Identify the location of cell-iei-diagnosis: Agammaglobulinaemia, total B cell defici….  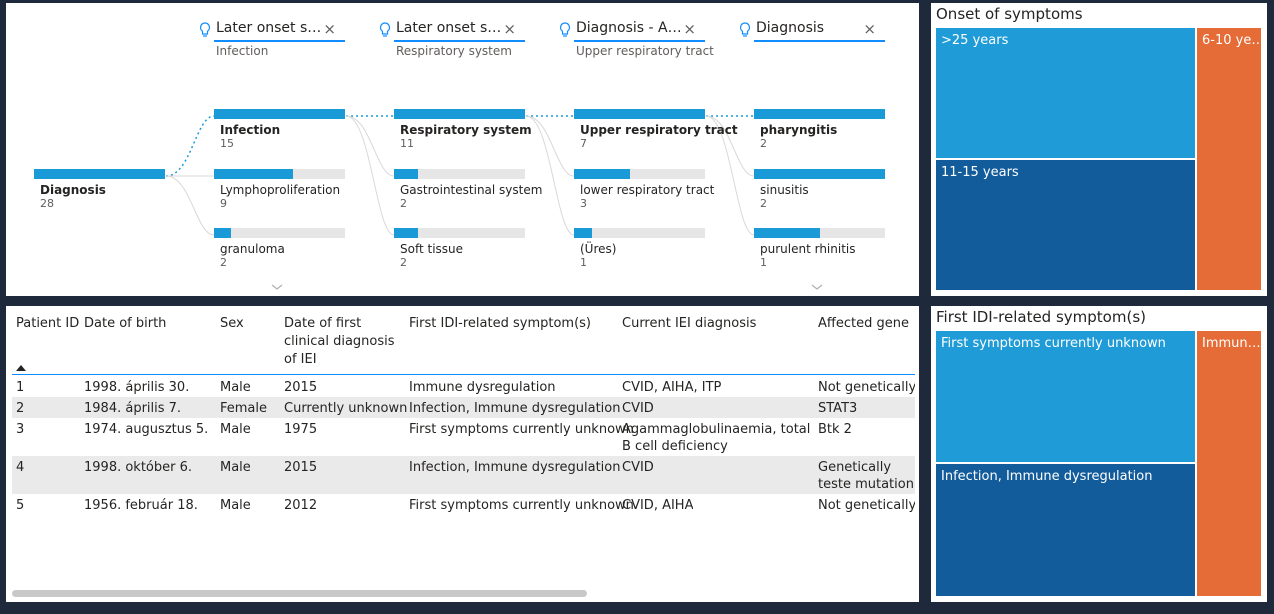
(716, 438).